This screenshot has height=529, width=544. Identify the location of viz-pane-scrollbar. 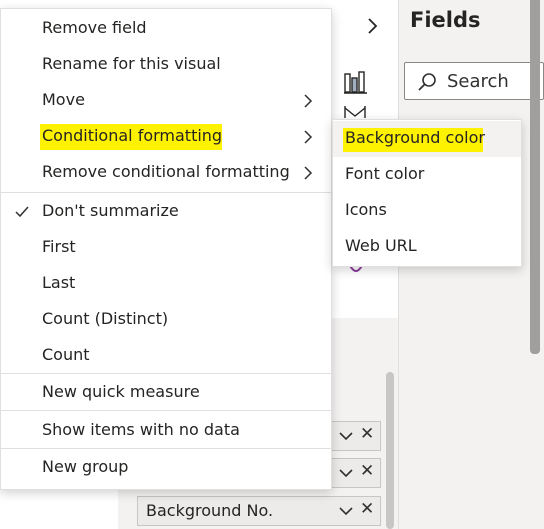
(390, 450).